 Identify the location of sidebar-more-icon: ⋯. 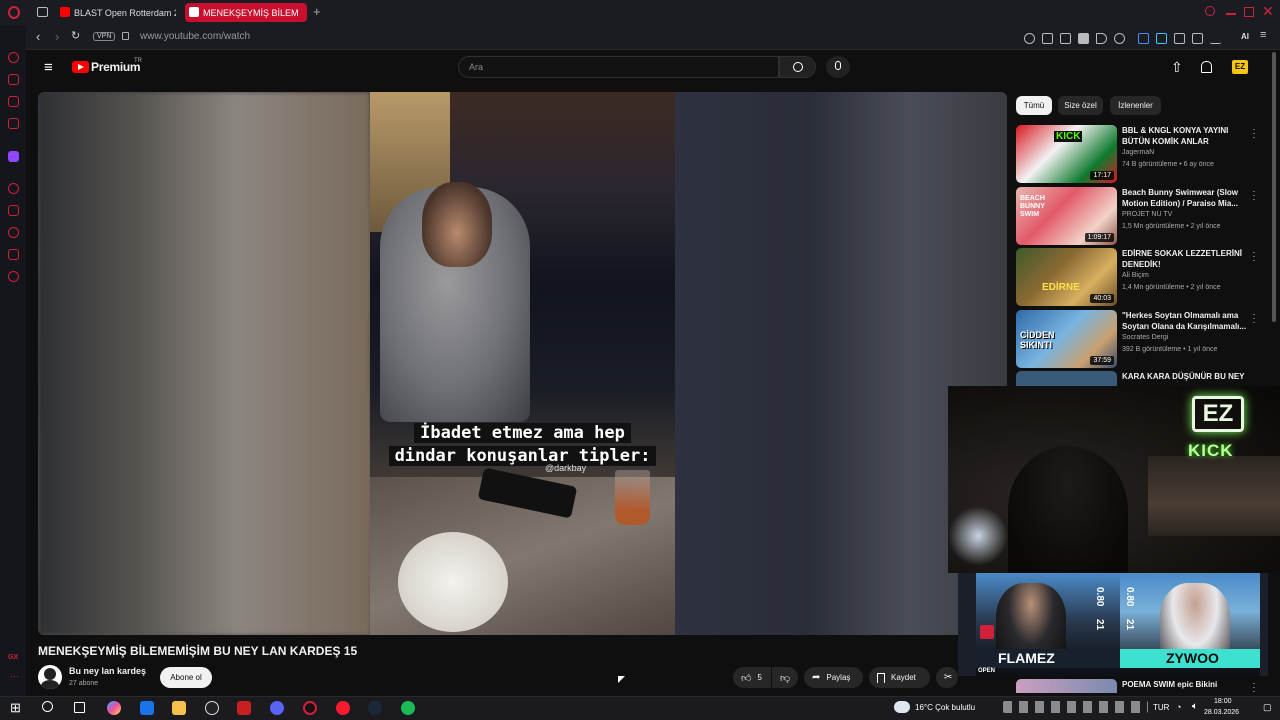
(14, 676).